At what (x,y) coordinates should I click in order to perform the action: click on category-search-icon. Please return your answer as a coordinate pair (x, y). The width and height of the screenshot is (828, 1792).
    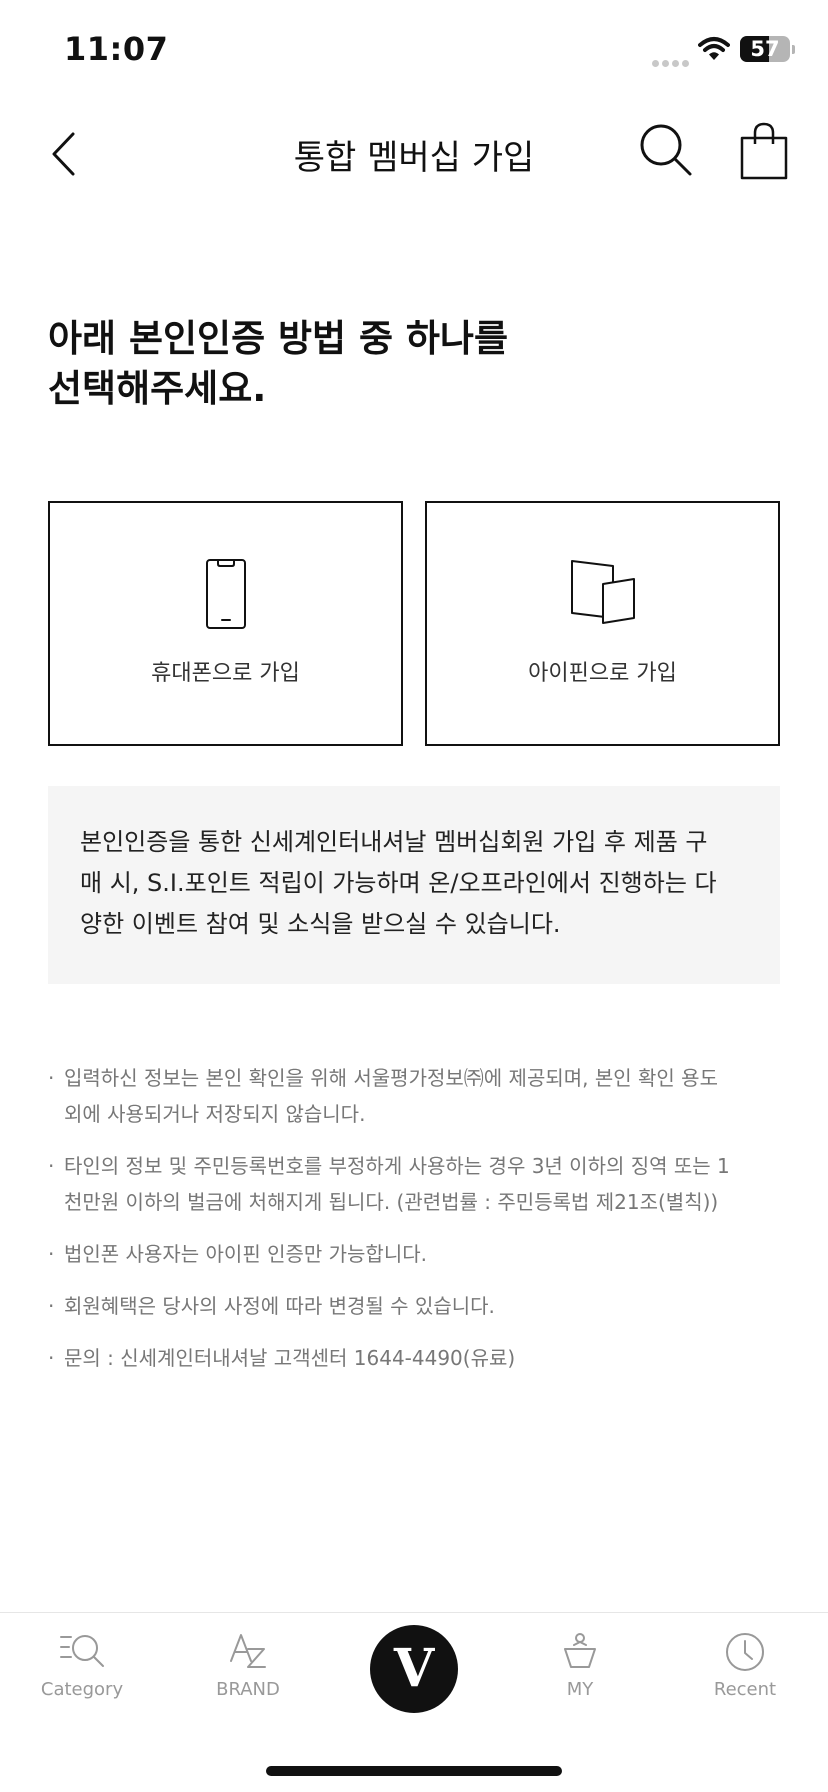
    Looking at the image, I should click on (82, 1651).